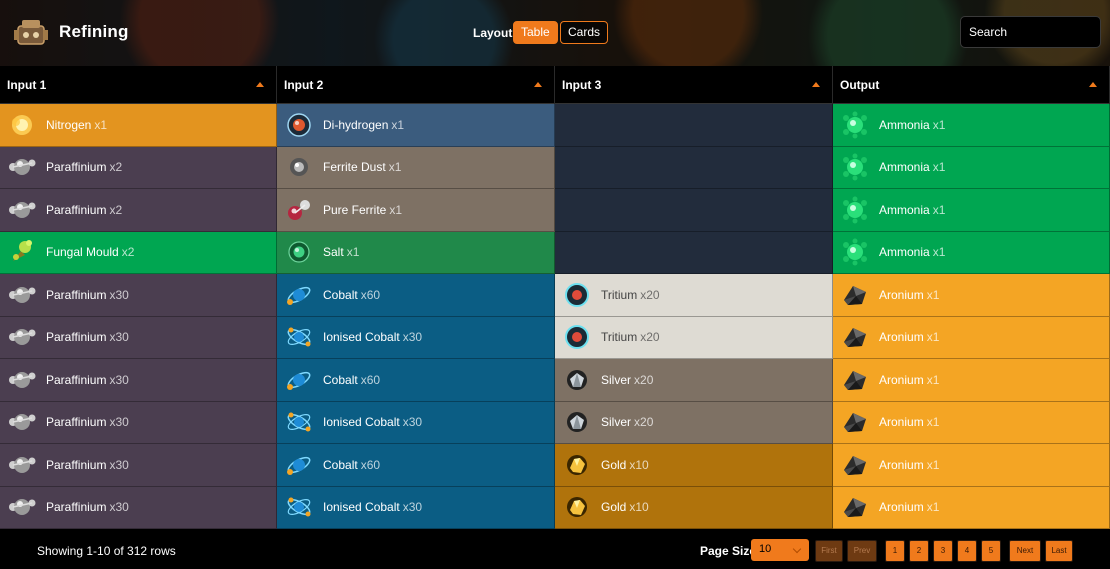 The height and width of the screenshot is (569, 1110). I want to click on prev-page-button: Prev, so click(862, 551).